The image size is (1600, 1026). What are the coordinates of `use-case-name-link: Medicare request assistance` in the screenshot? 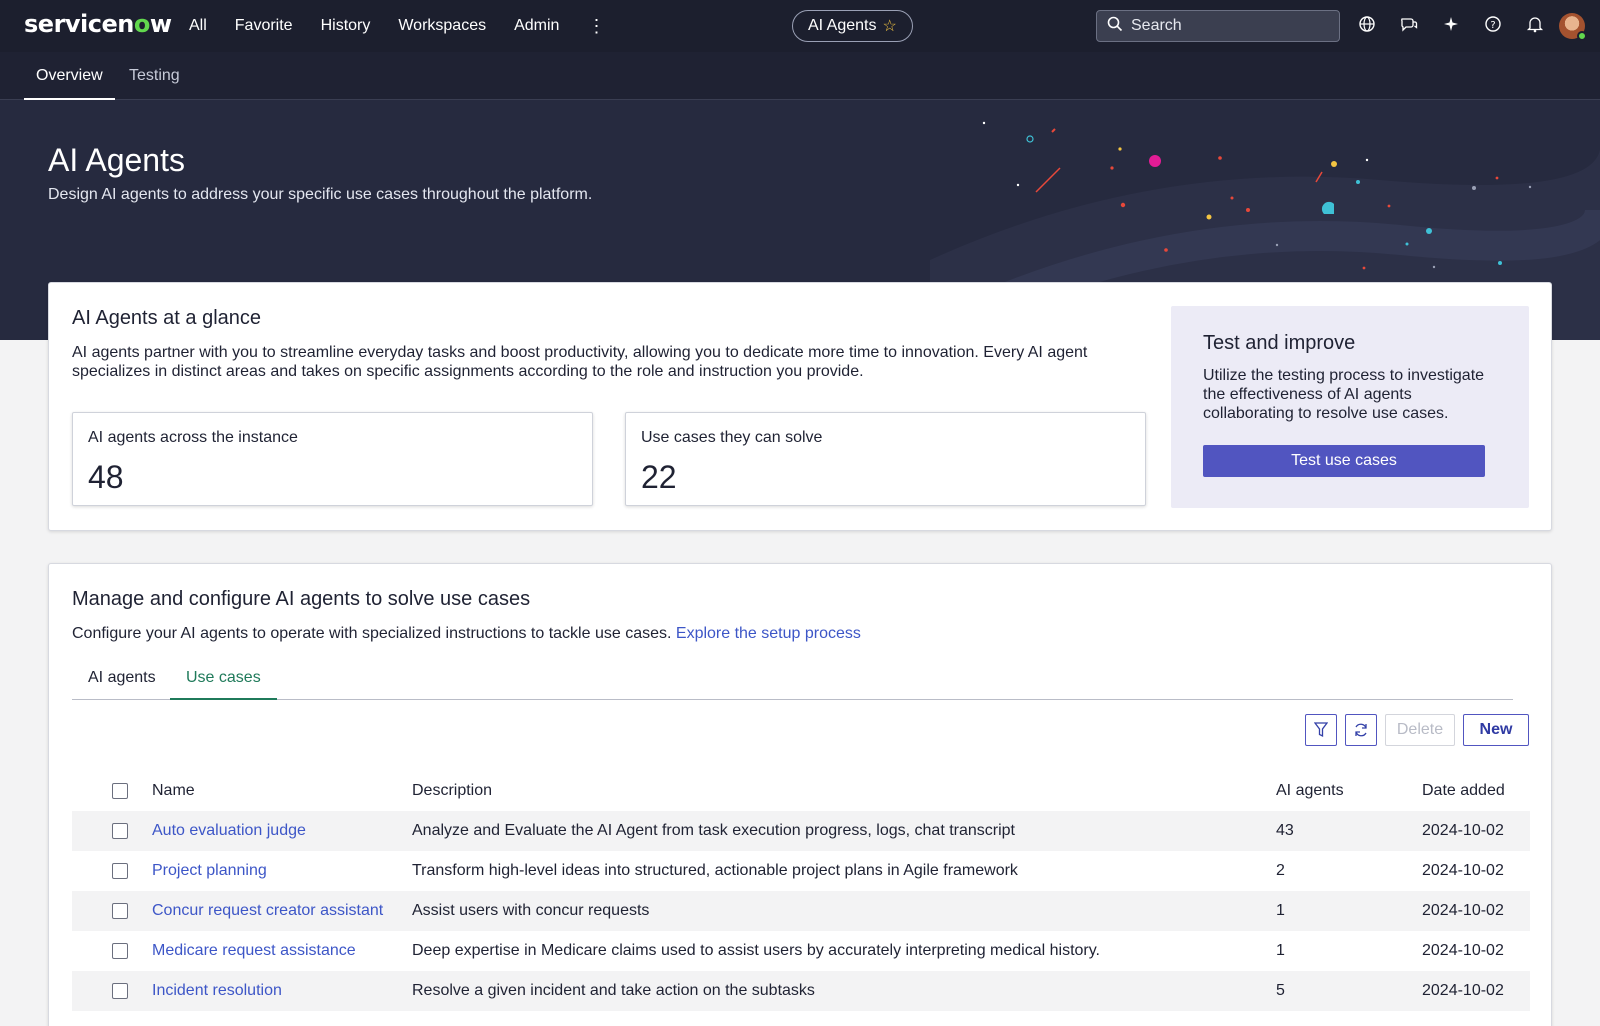 It's located at (254, 950).